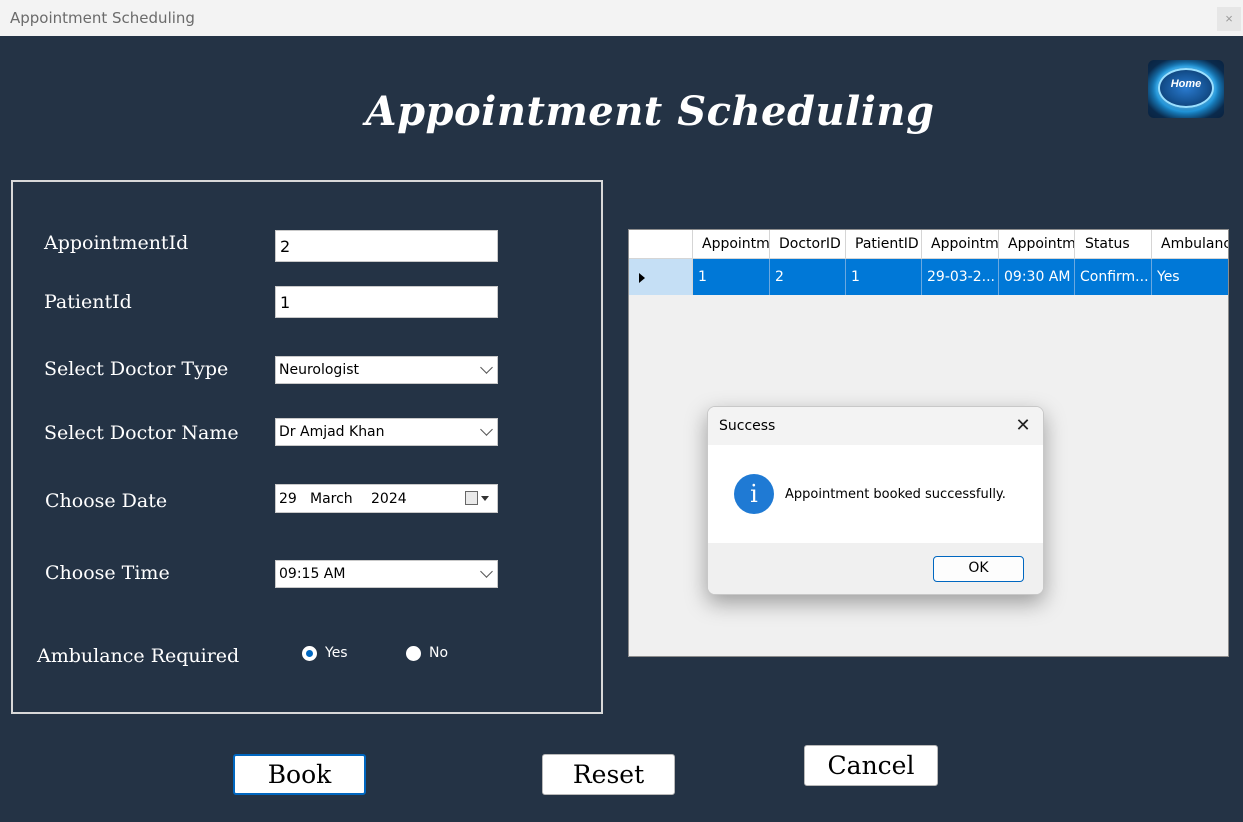 This screenshot has height=822, width=1243. Describe the element at coordinates (642, 278) in the screenshot. I see `row-pointer-icon` at that location.